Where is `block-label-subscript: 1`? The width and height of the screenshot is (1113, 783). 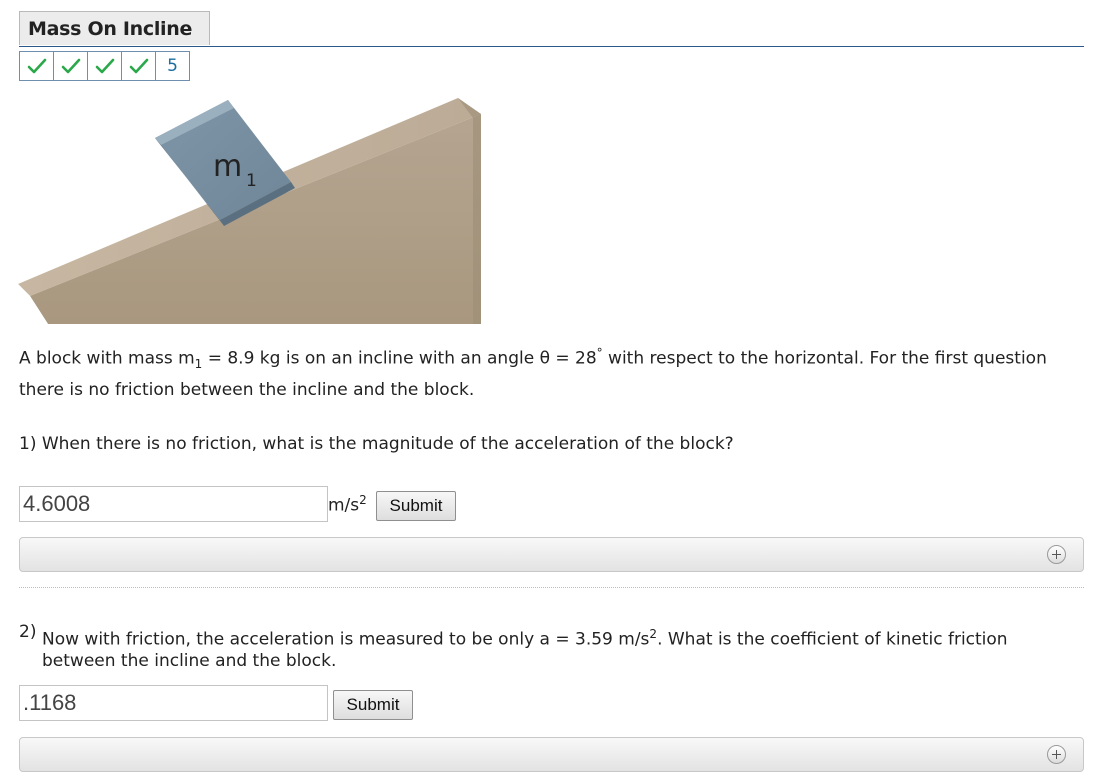
block-label-subscript: 1 is located at coordinates (251, 181).